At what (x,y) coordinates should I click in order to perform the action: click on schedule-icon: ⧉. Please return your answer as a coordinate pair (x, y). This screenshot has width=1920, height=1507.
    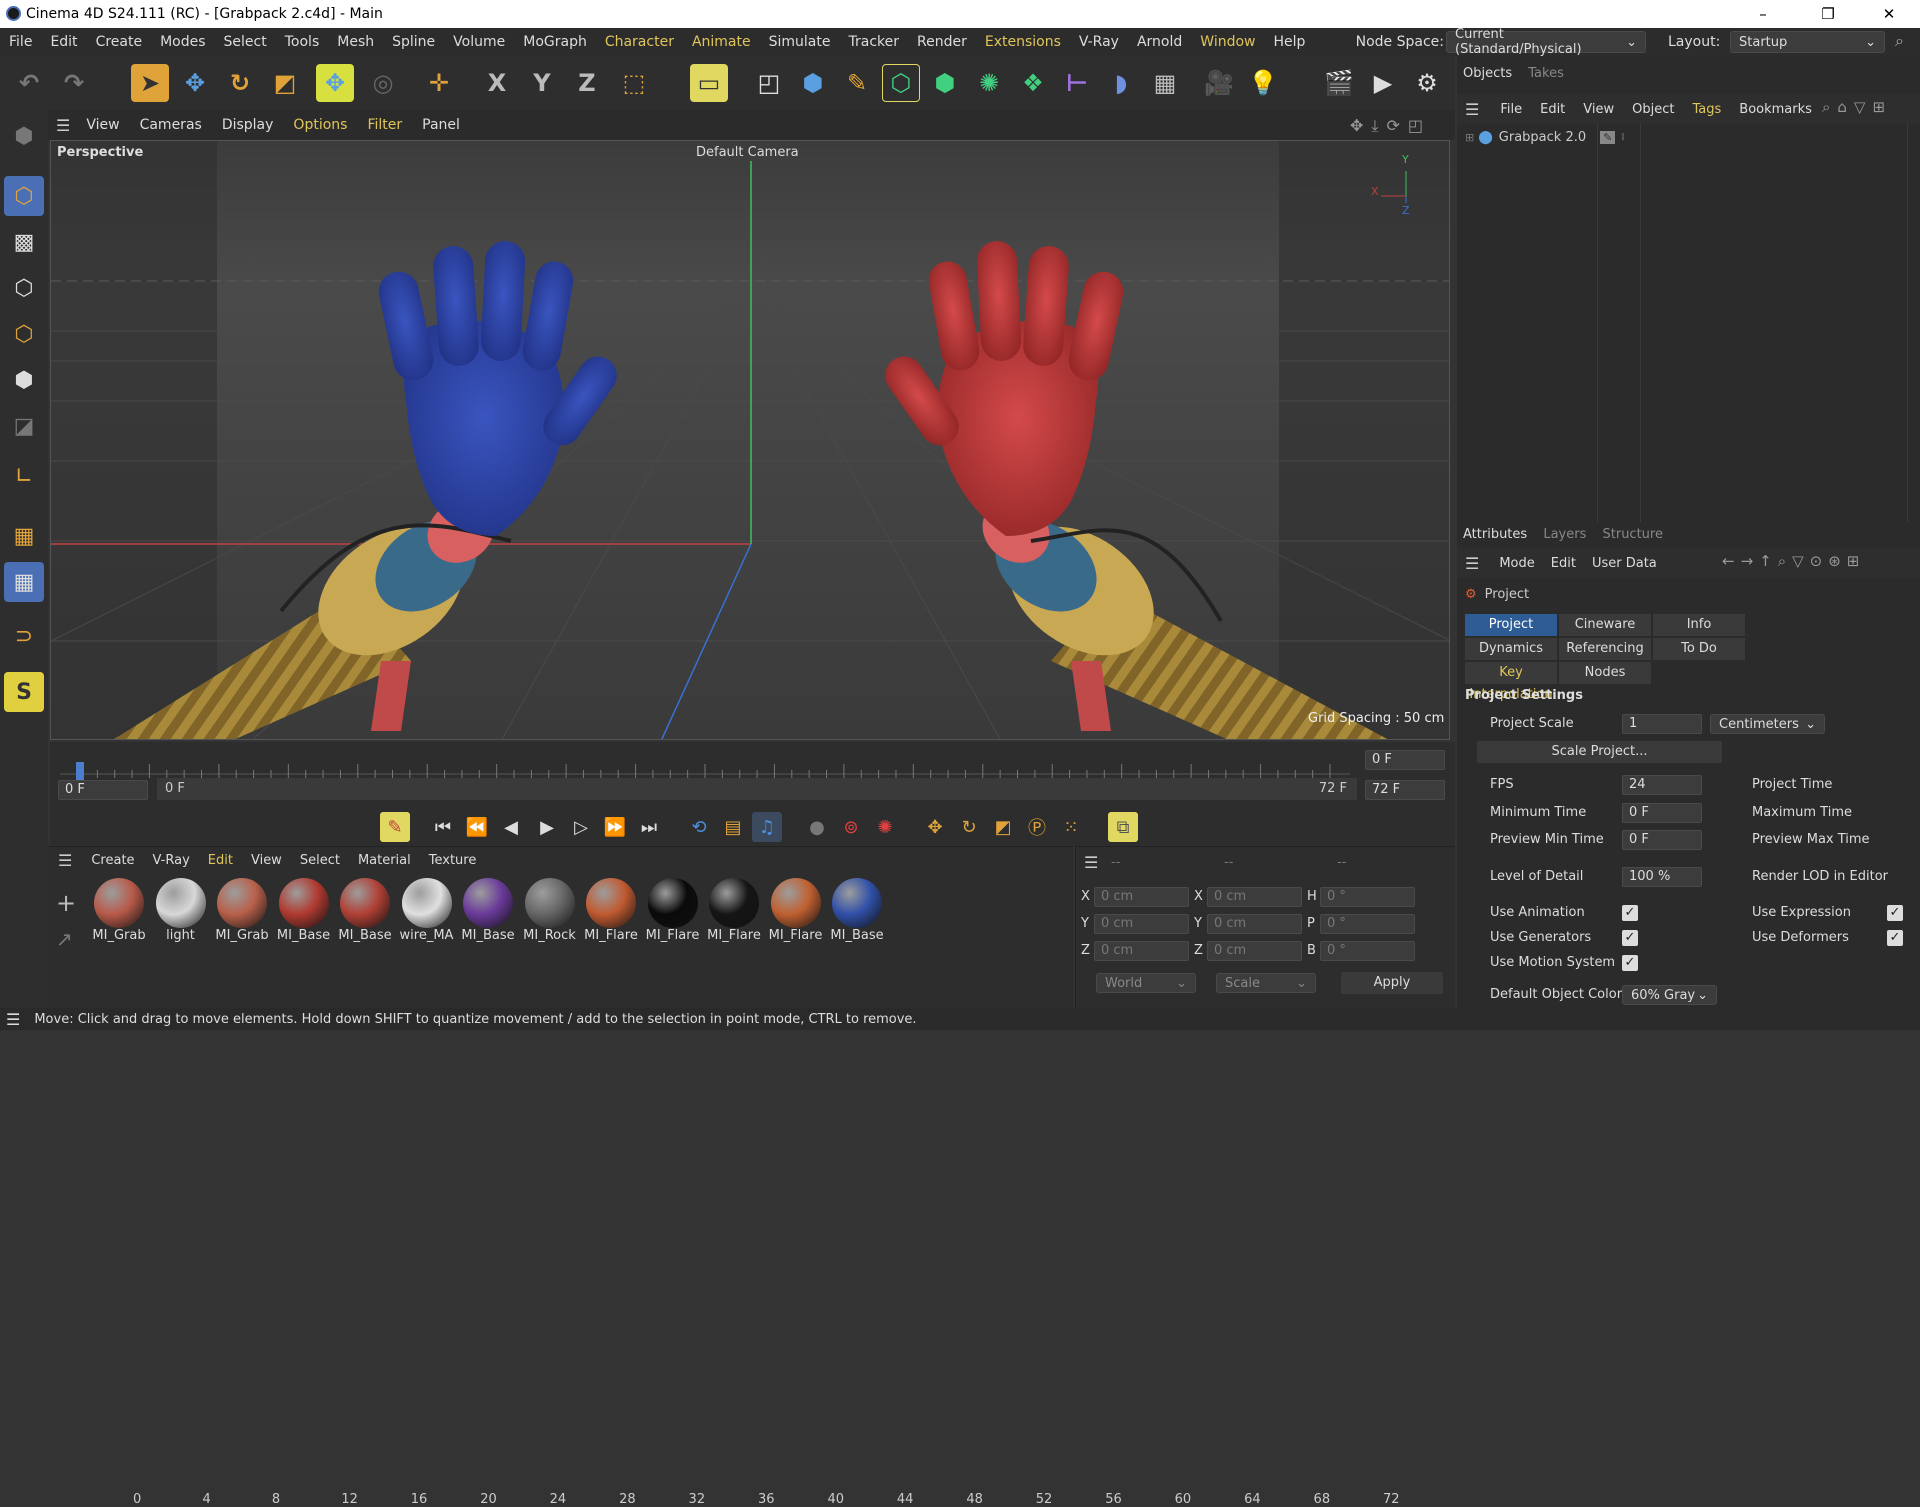
    Looking at the image, I should click on (1123, 827).